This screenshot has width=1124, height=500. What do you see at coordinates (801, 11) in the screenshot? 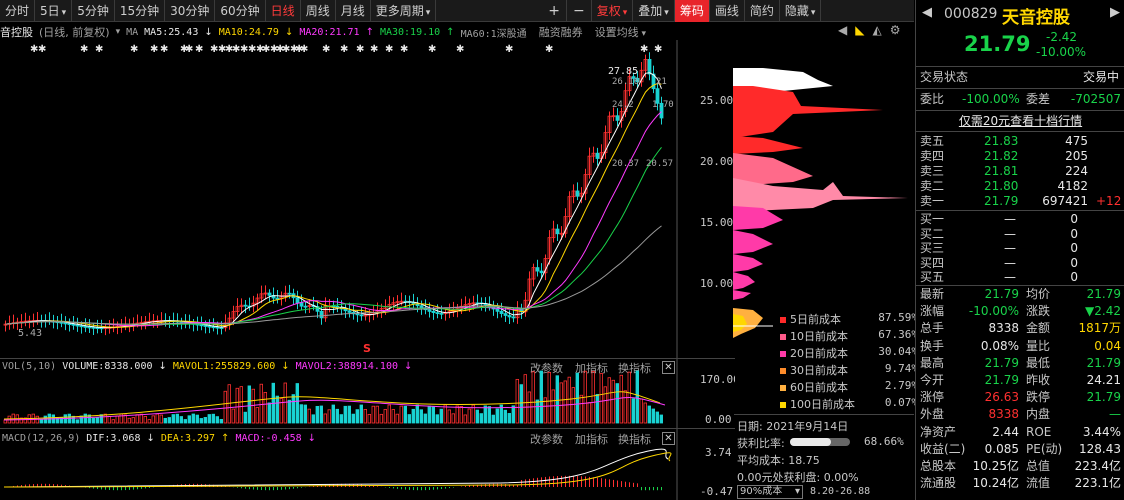
I see `hide-button: 隐藏 ▾` at bounding box center [801, 11].